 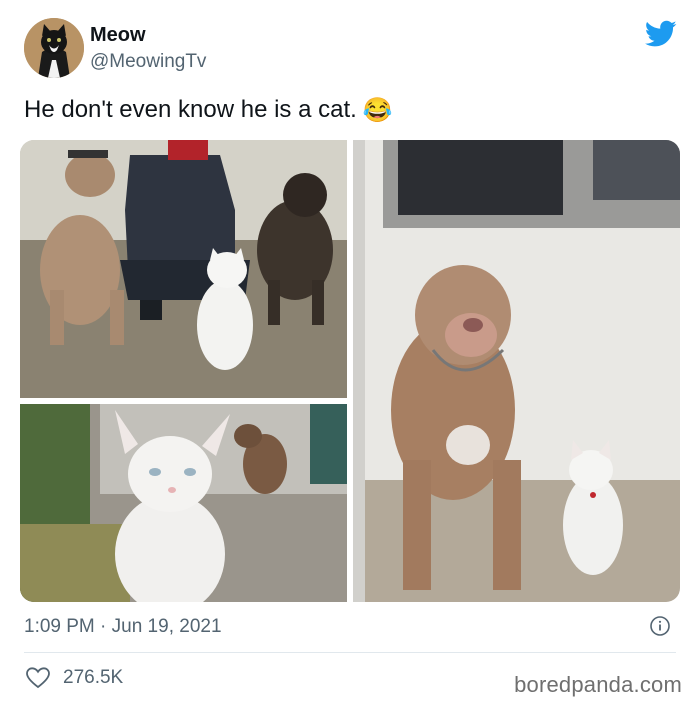 I want to click on tweet-text: He don't even know he is a cat. 😂, so click(x=208, y=110).